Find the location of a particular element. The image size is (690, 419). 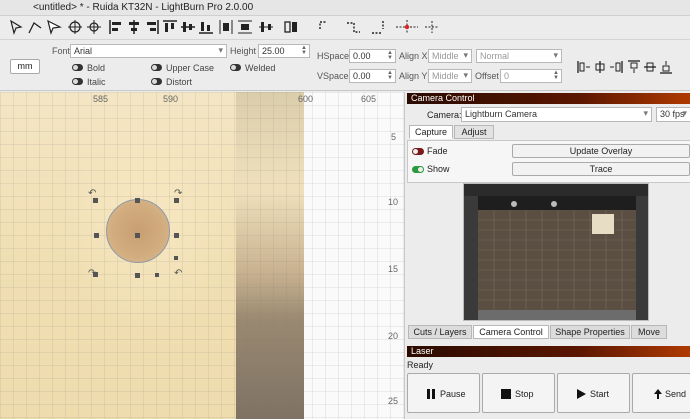

tab-capture: Capture is located at coordinates (431, 132).